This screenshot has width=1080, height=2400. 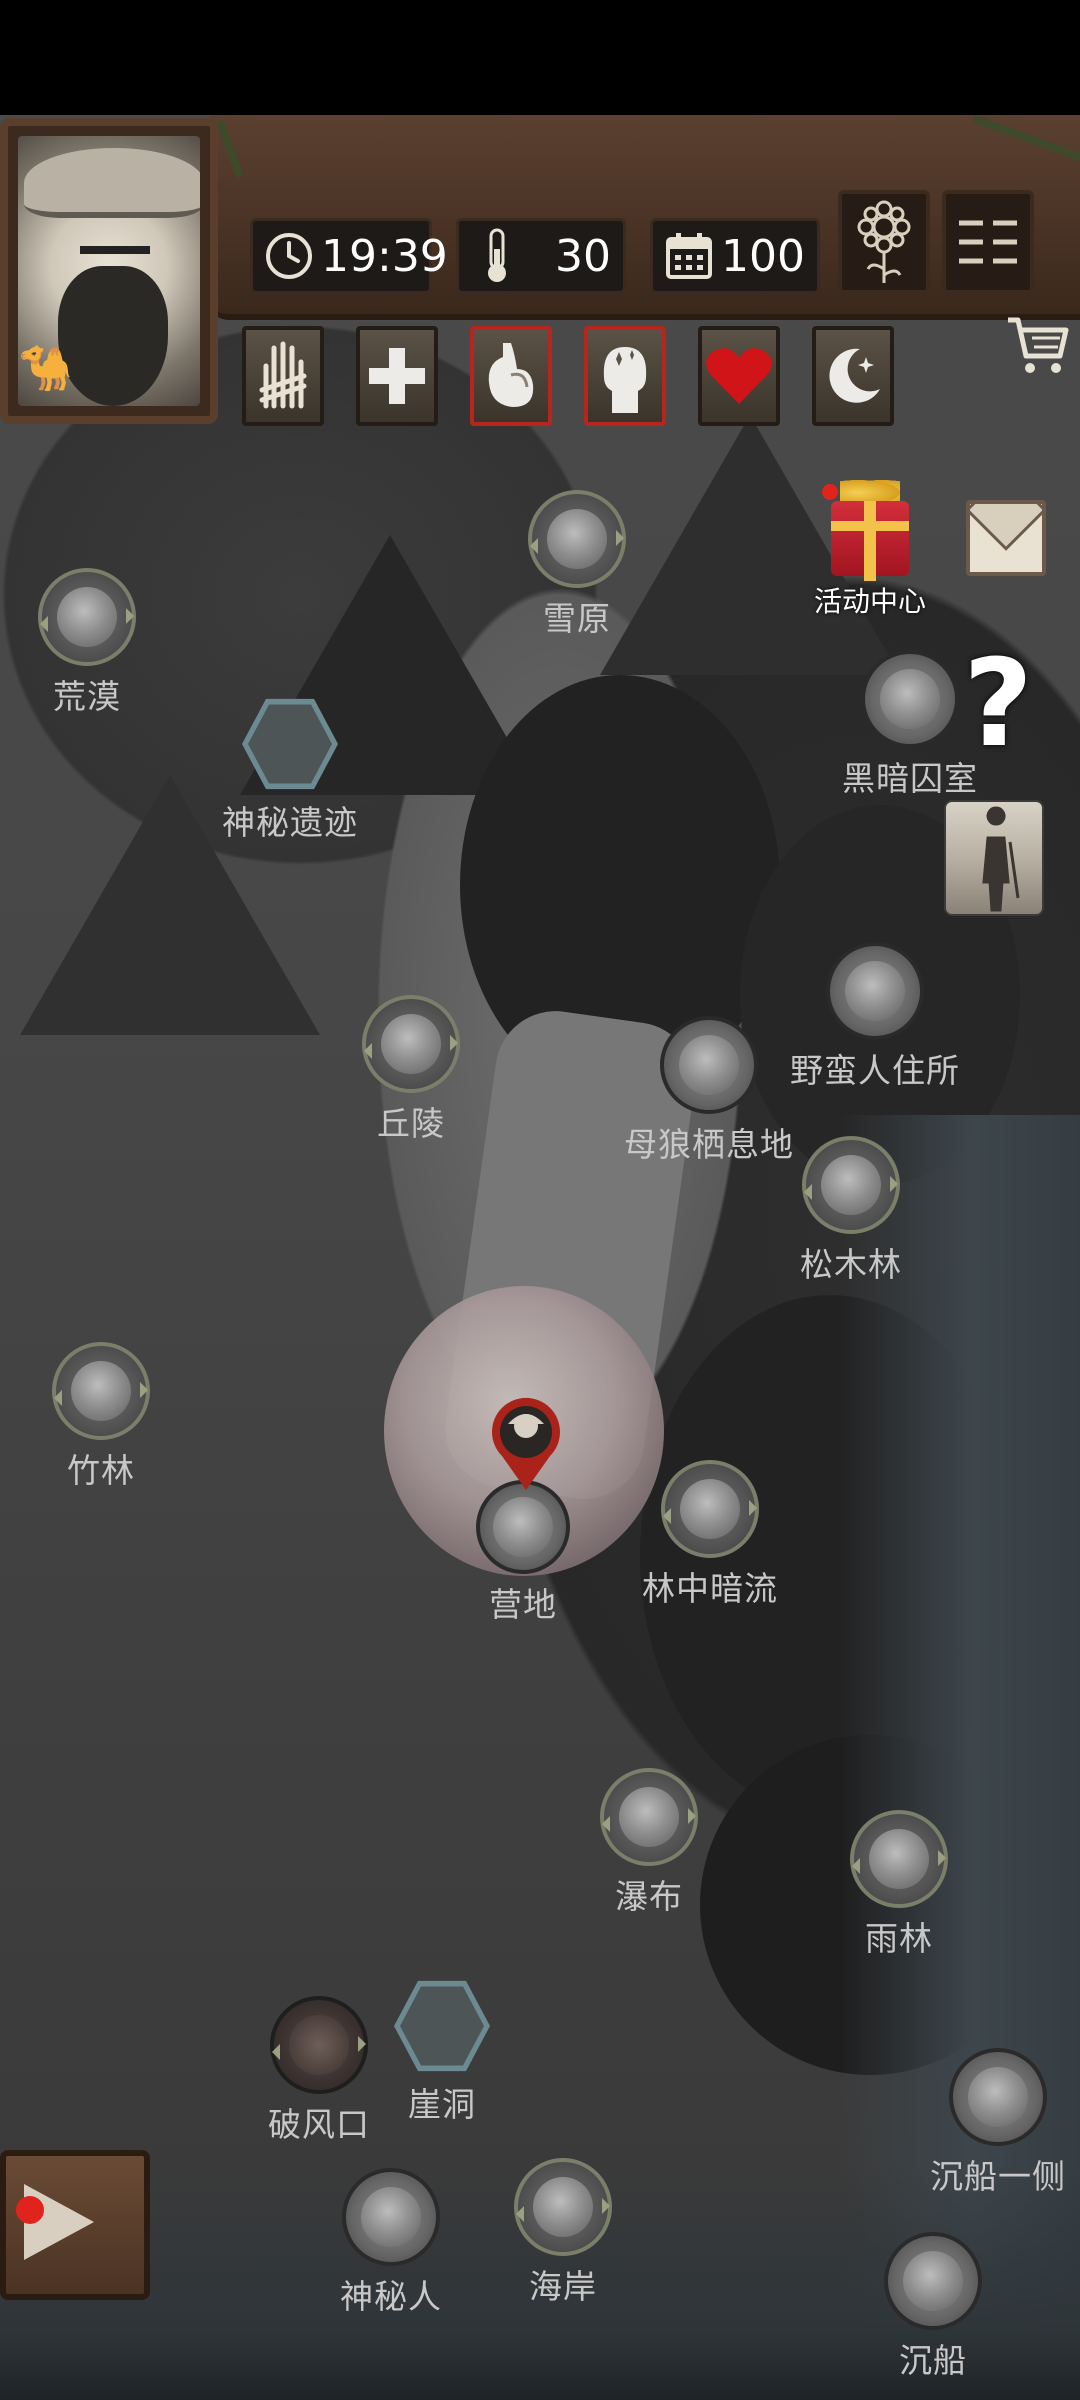 What do you see at coordinates (649, 1817) in the screenshot?
I see `location-waterfall-icon` at bounding box center [649, 1817].